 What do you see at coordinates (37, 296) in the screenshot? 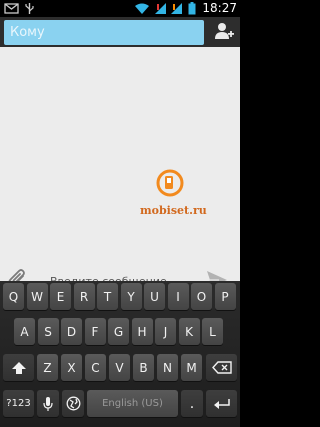
I see `key-w: W` at bounding box center [37, 296].